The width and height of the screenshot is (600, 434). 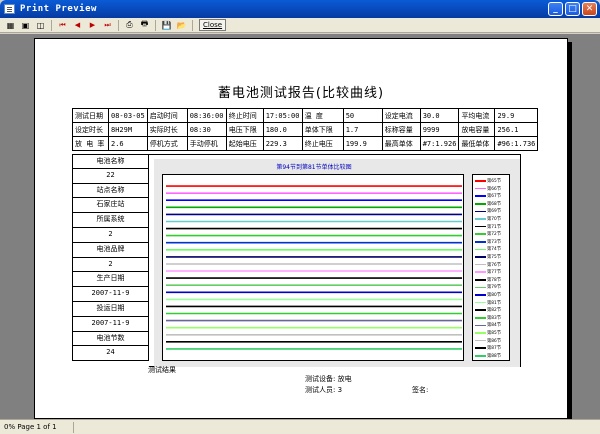 What do you see at coordinates (40, 25) in the screenshot?
I see `two-page-icon: ◫` at bounding box center [40, 25].